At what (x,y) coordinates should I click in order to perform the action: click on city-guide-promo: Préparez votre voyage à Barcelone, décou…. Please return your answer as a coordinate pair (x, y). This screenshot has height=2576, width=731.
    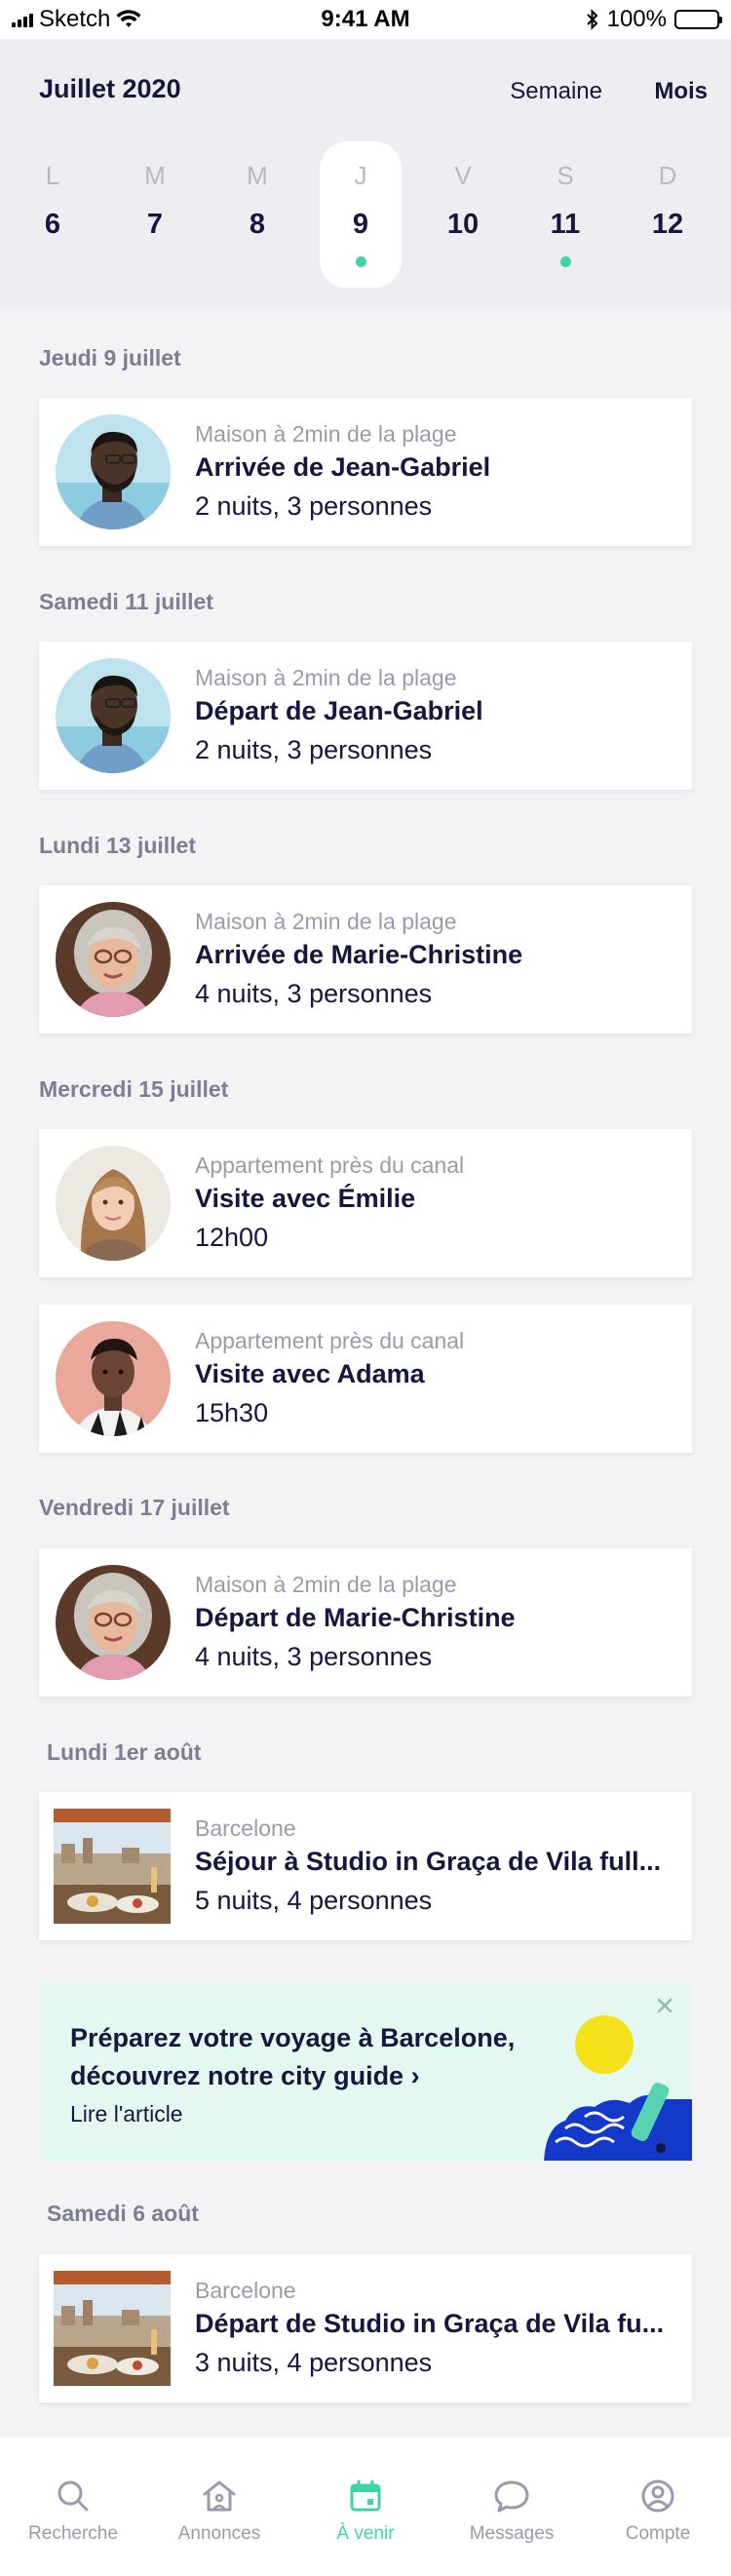
    Looking at the image, I should click on (365, 2071).